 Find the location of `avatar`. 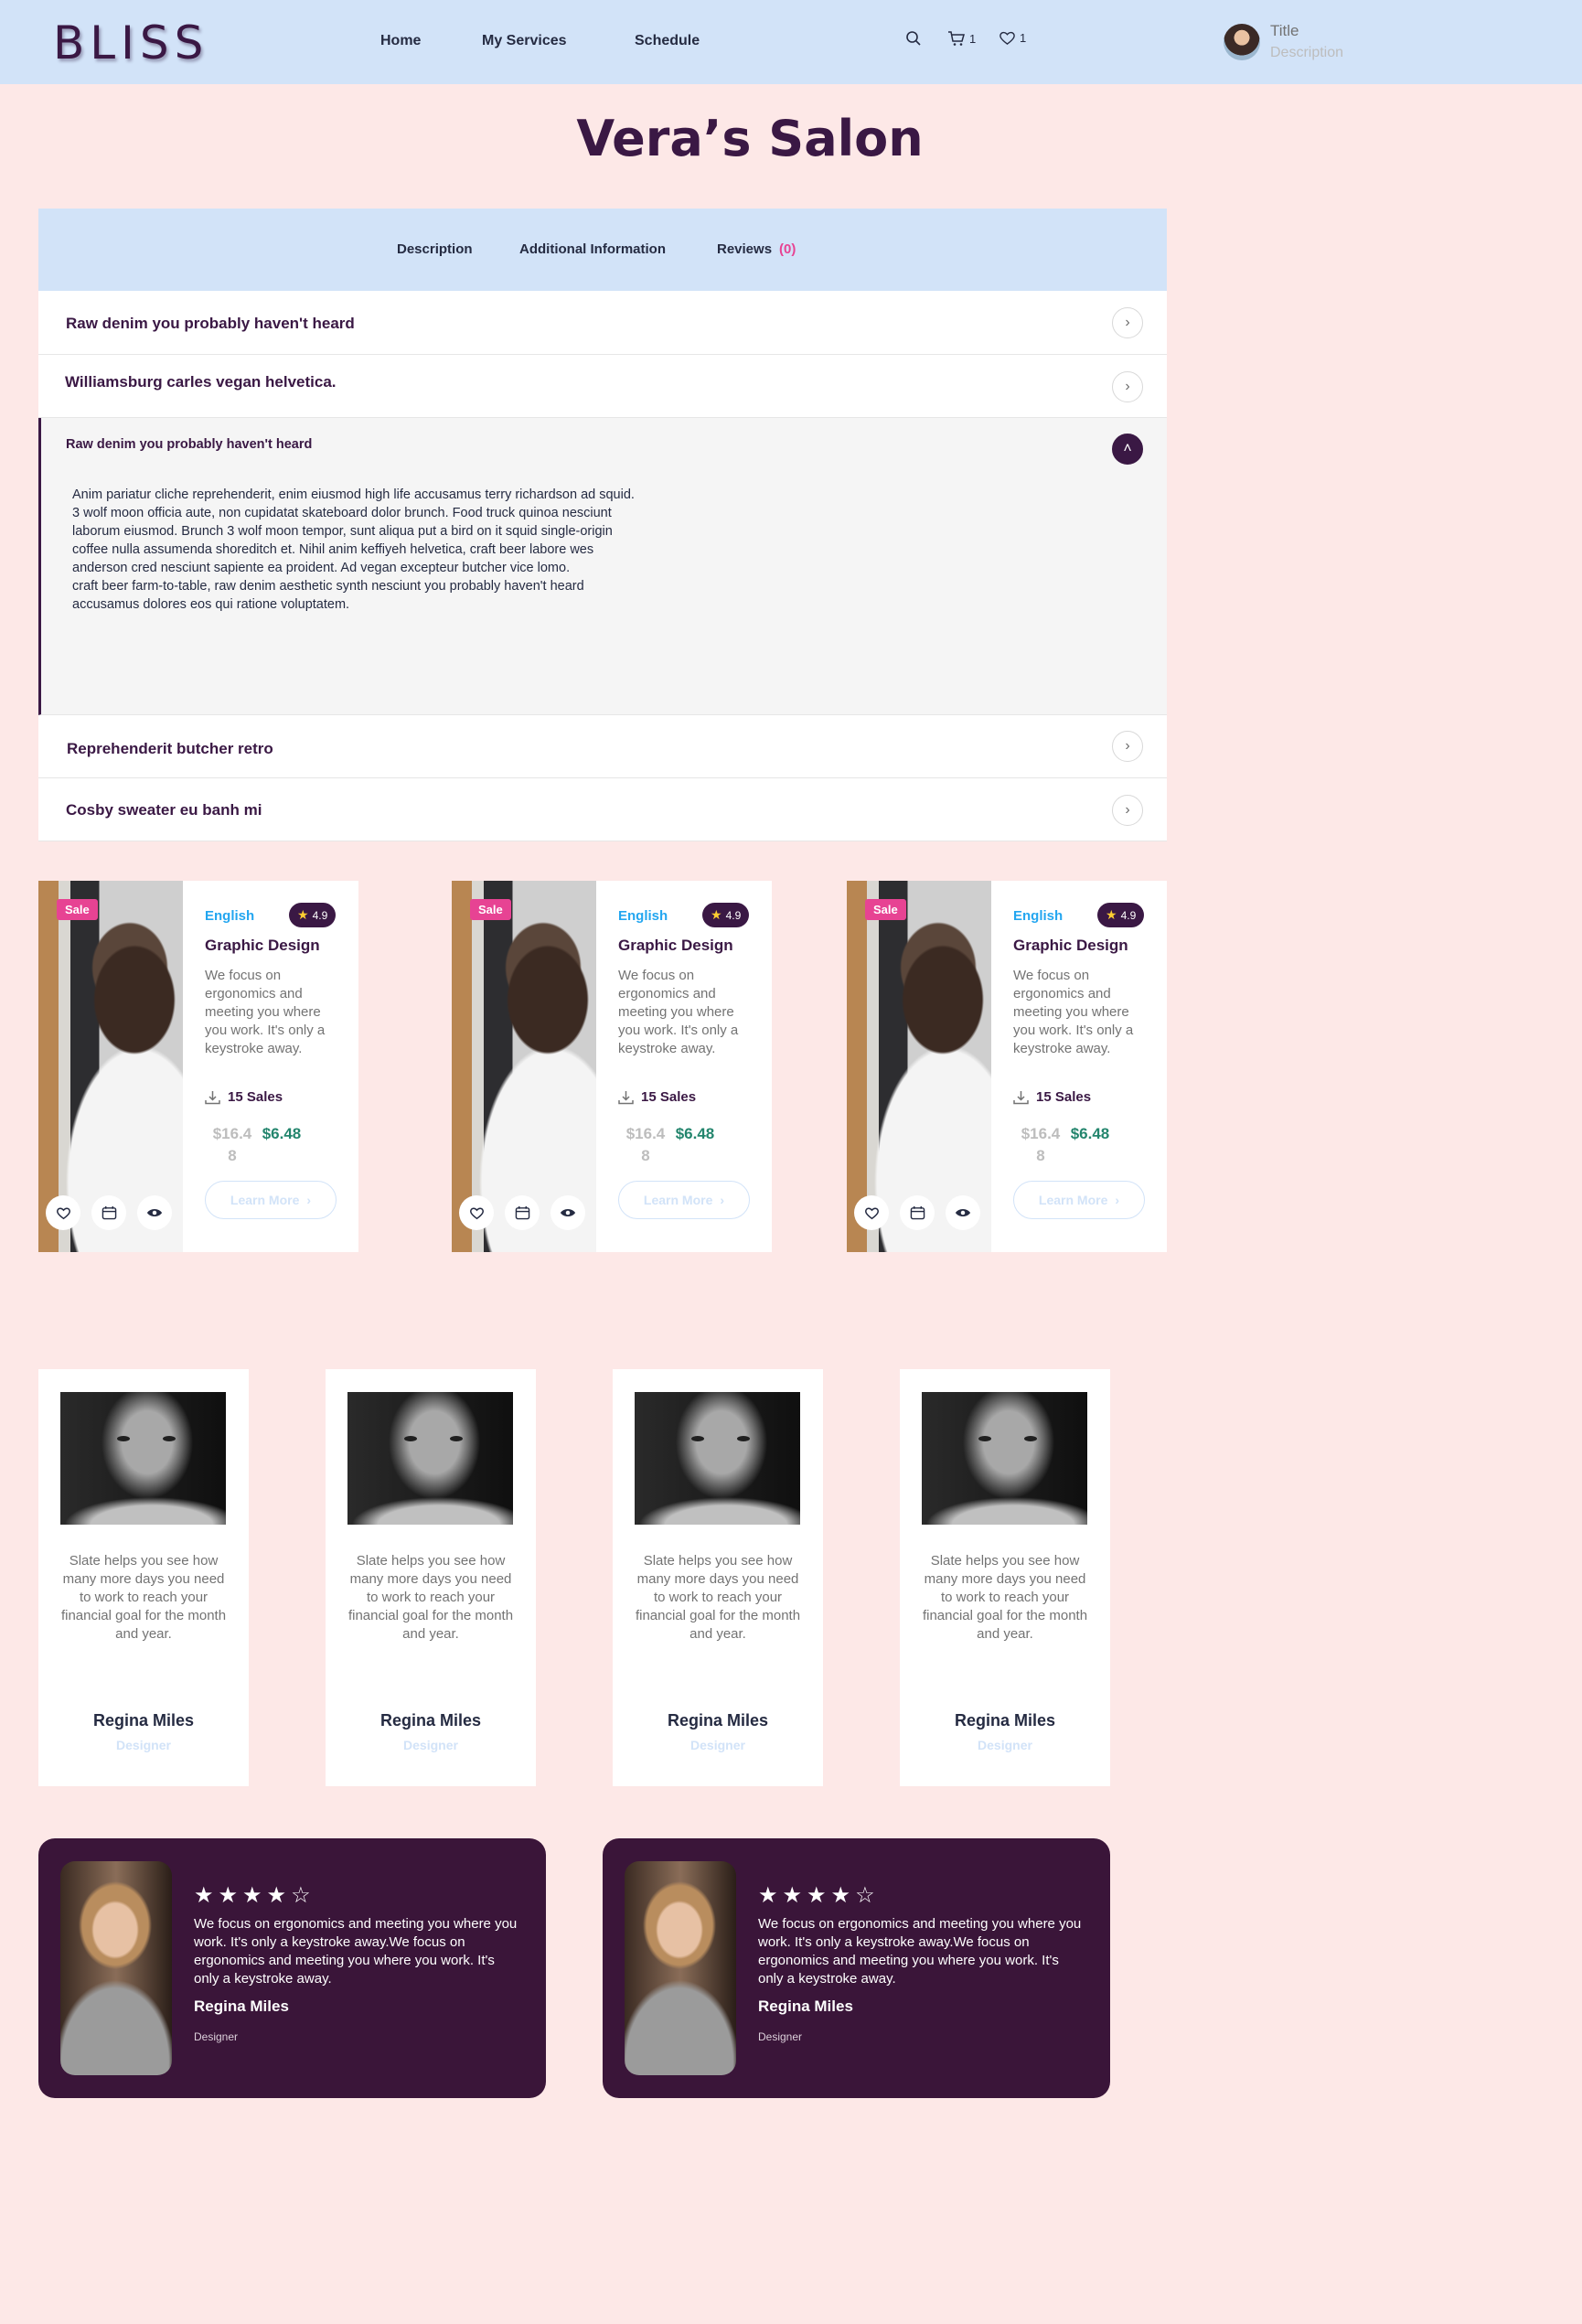

avatar is located at coordinates (1242, 42).